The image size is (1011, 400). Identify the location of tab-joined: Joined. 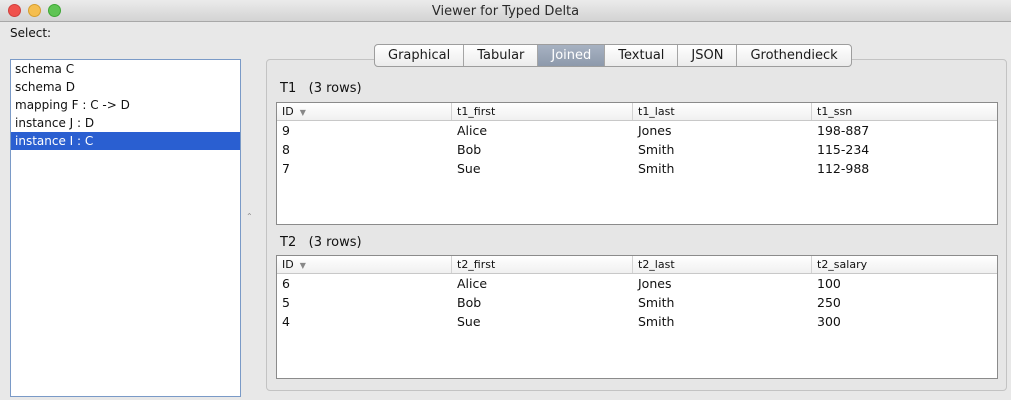
(572, 55).